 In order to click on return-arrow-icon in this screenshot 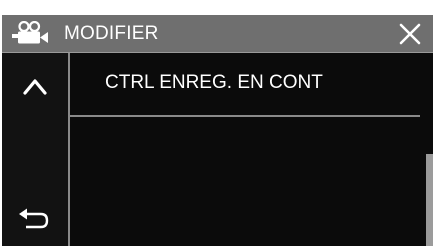, I will do `click(34, 218)`.